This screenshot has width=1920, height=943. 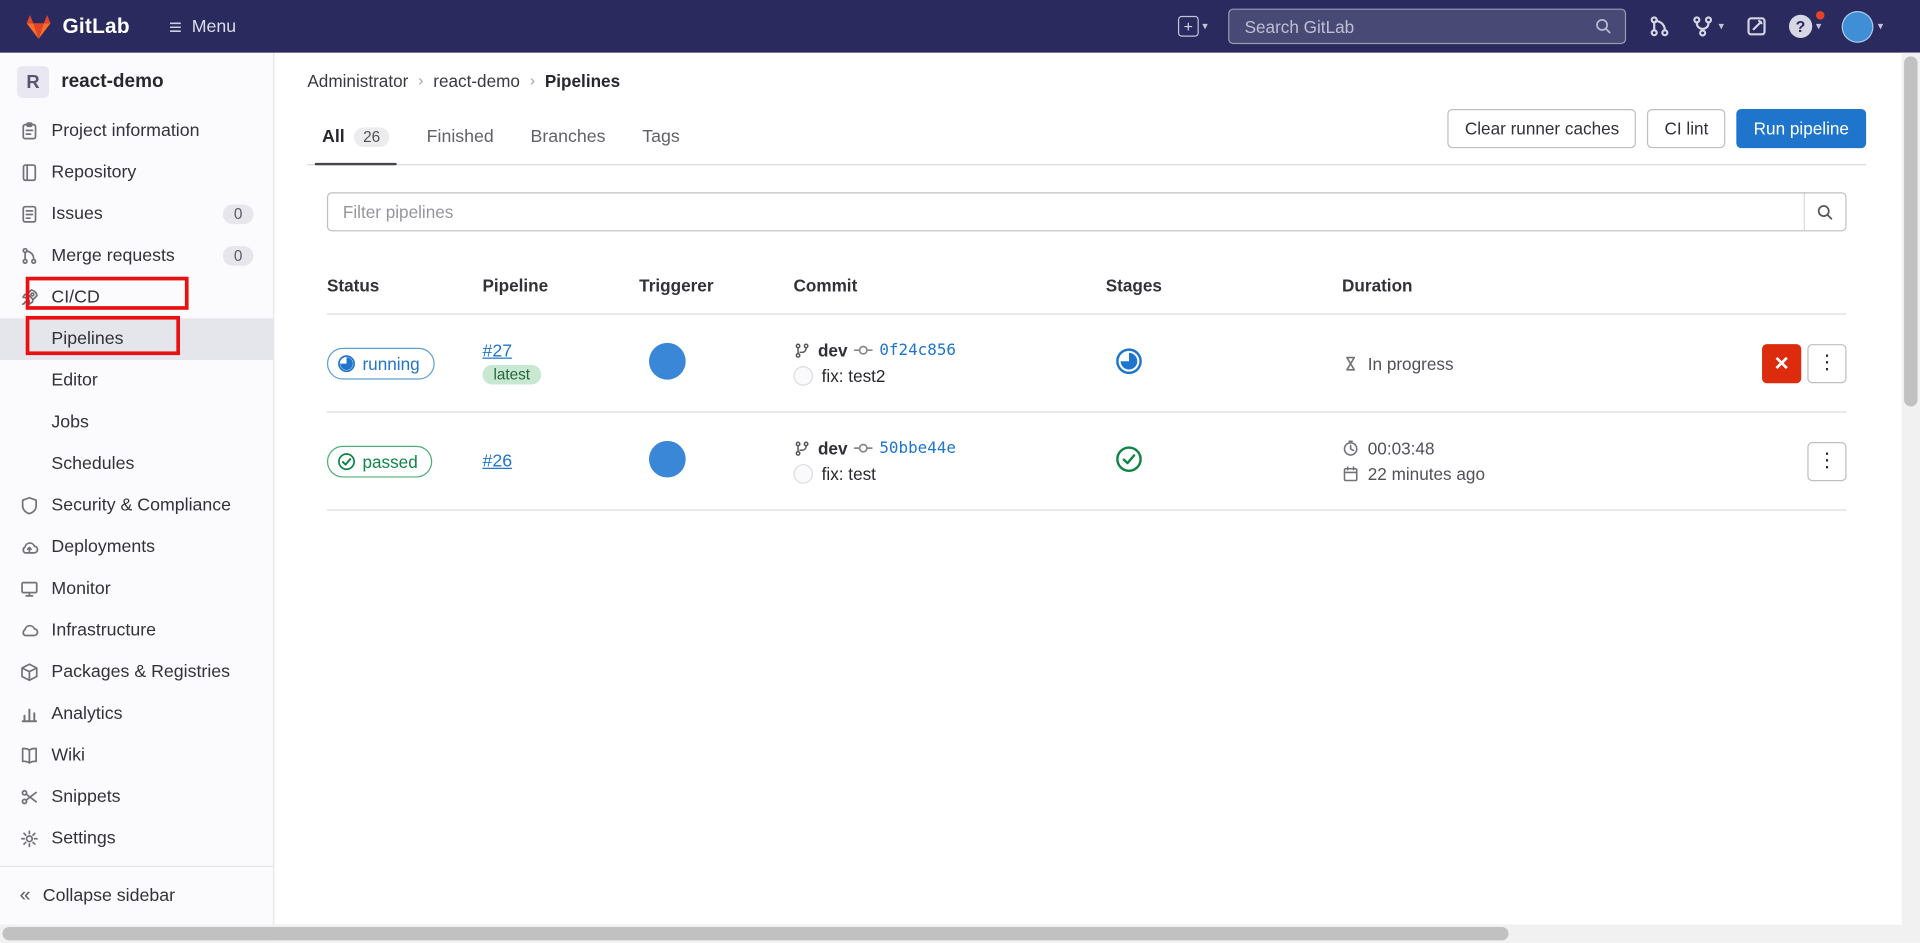 I want to click on status-badge-passed: passed, so click(x=379, y=461).